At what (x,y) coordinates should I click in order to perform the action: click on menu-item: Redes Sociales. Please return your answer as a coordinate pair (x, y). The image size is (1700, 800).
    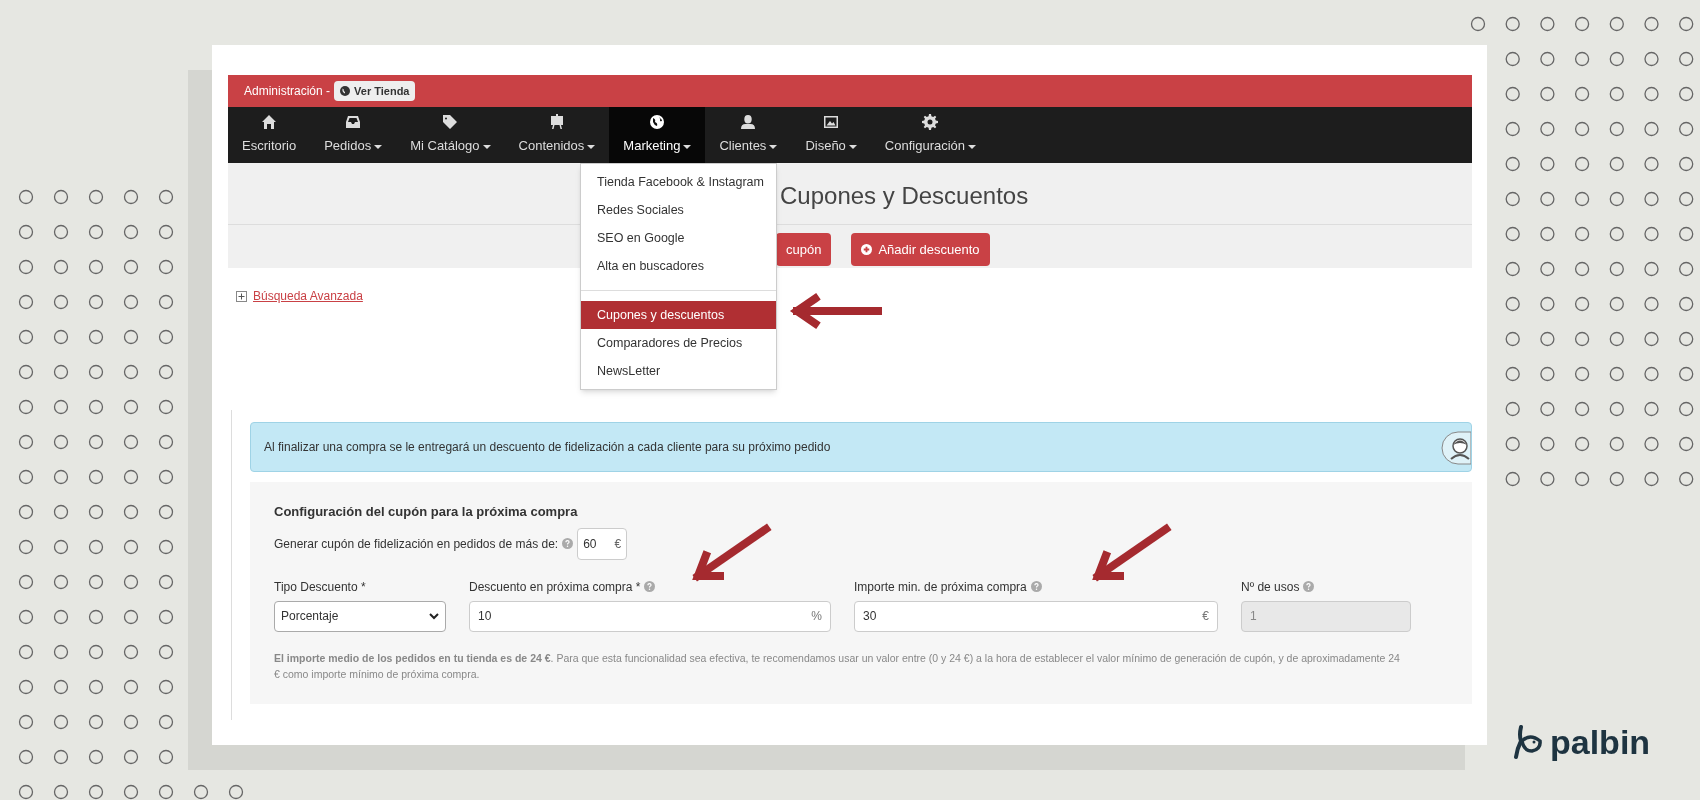
    Looking at the image, I should click on (678, 210).